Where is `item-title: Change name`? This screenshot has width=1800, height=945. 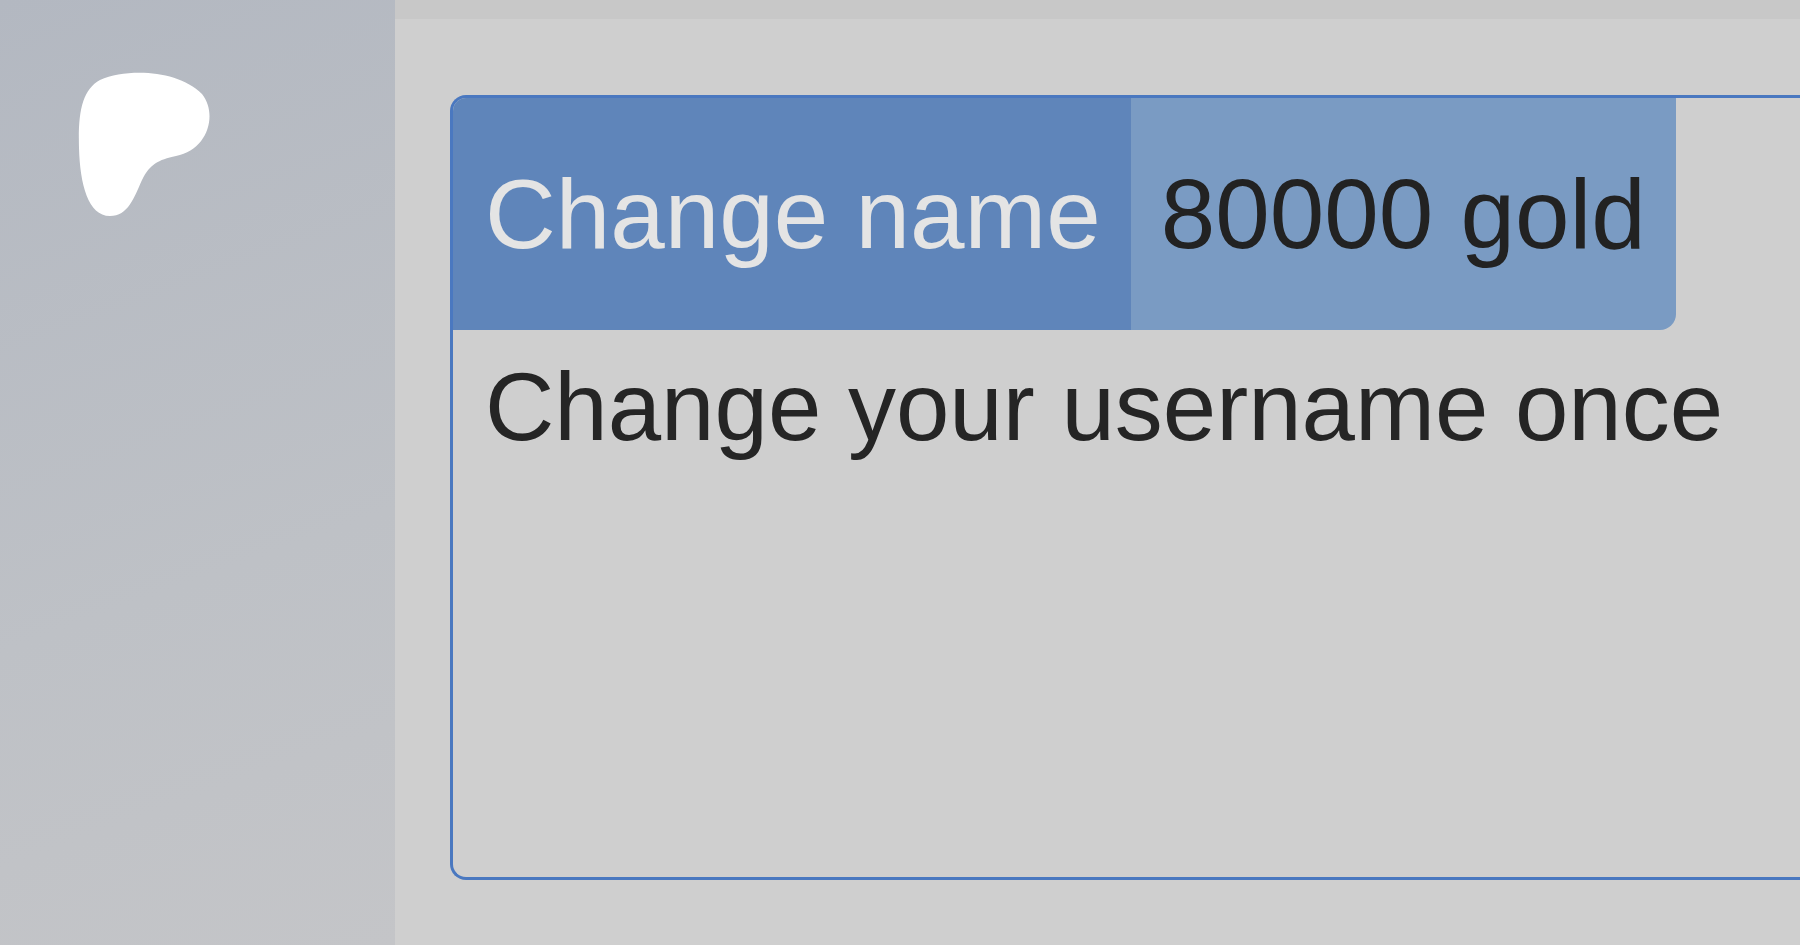
item-title: Change name is located at coordinates (792, 214).